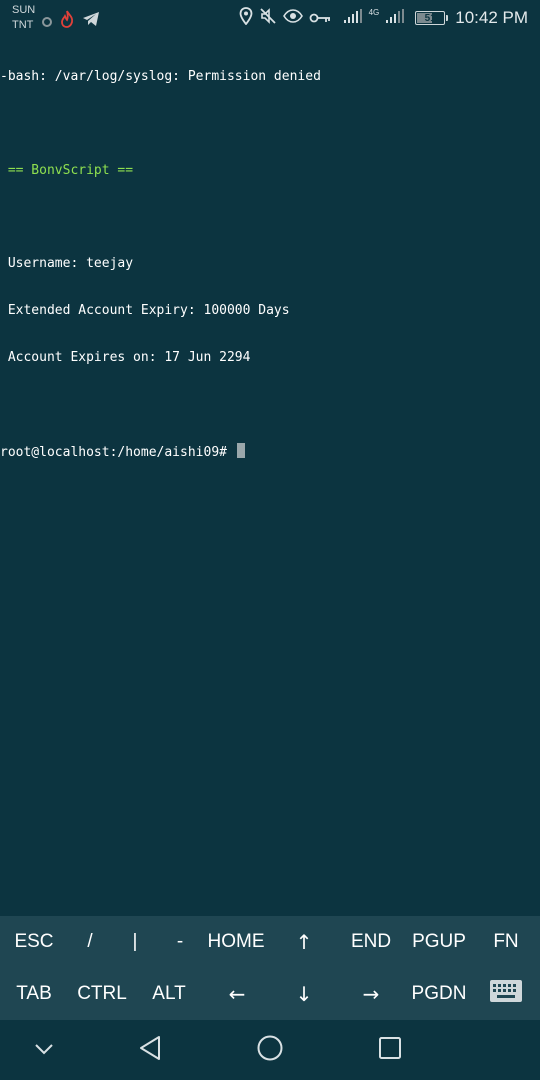 This screenshot has height=1080, width=540. What do you see at coordinates (292, 18) in the screenshot?
I see `eye-icon` at bounding box center [292, 18].